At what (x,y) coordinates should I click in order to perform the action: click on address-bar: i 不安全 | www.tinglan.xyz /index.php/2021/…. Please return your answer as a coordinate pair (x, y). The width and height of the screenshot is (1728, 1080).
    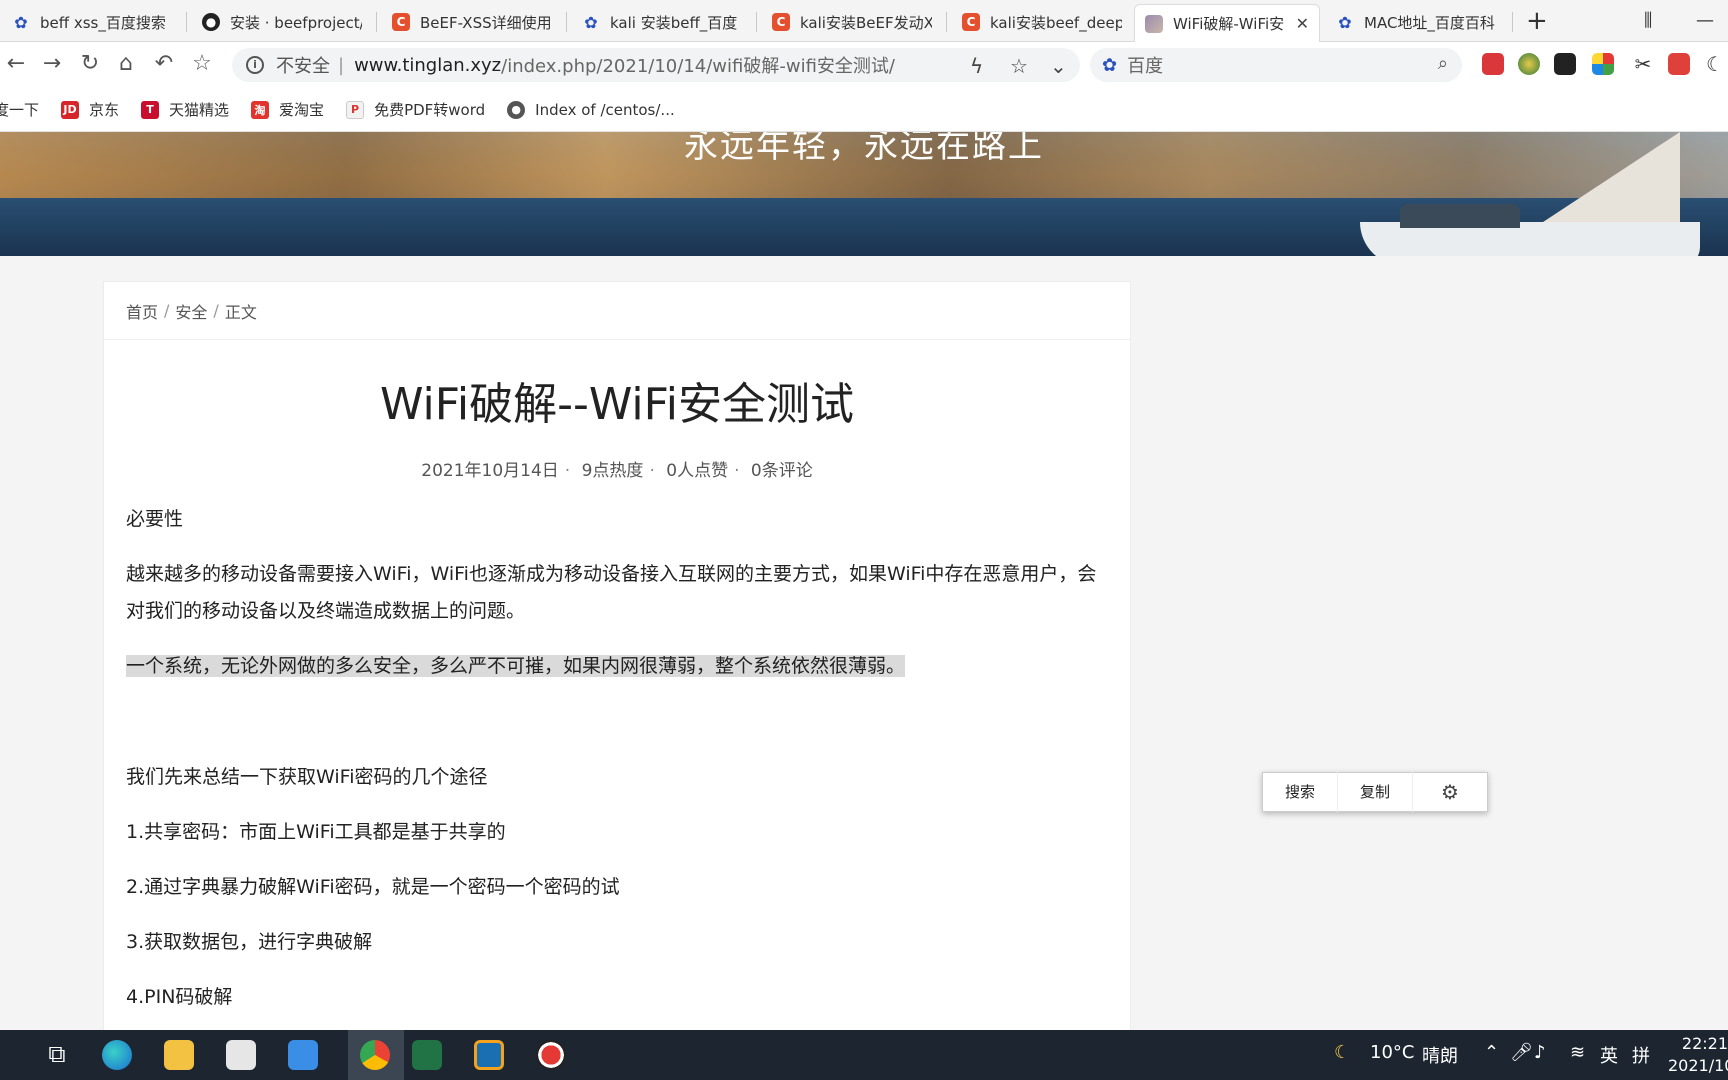
    Looking at the image, I should click on (656, 65).